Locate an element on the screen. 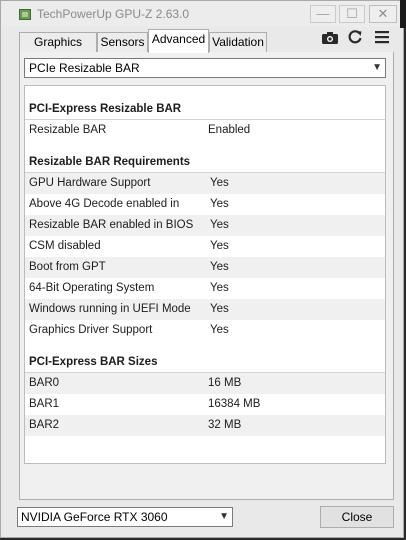 This screenshot has height=540, width=406. list-item: BAR0 16 MB is located at coordinates (205, 383).